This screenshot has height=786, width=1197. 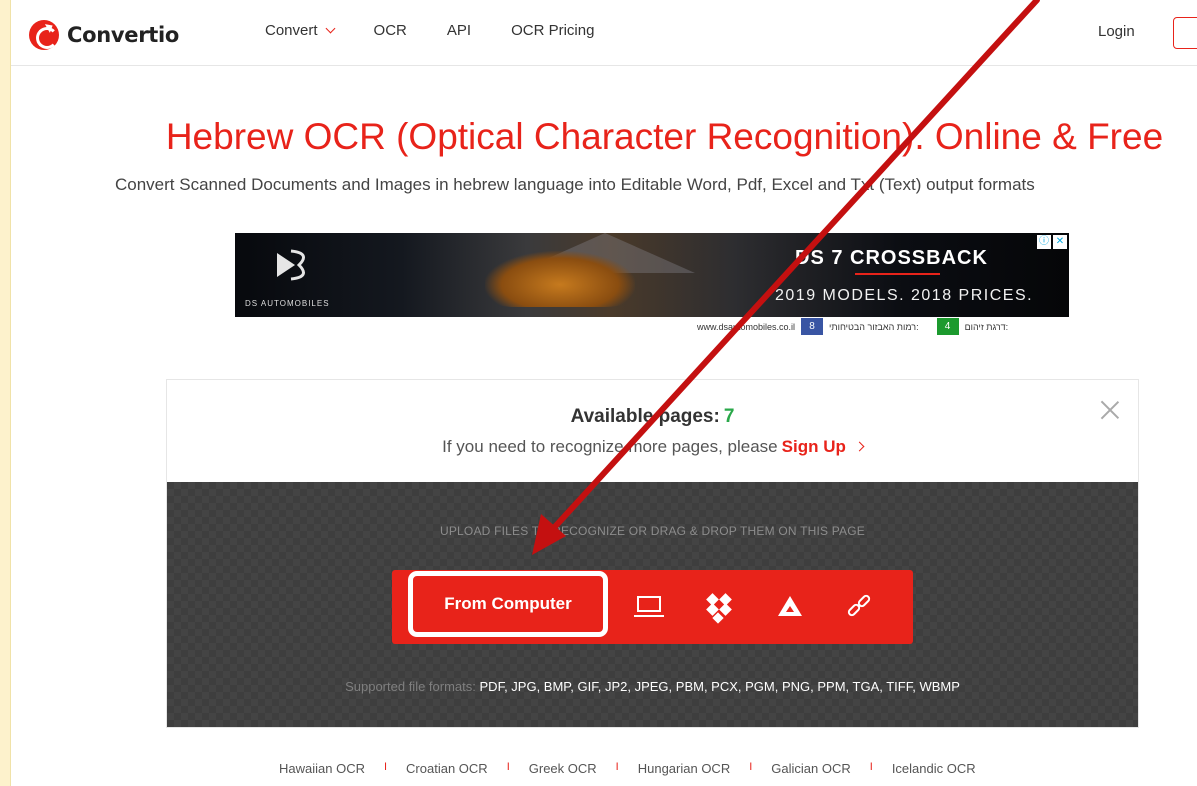 I want to click on chevron-down-icon, so click(x=330, y=28).